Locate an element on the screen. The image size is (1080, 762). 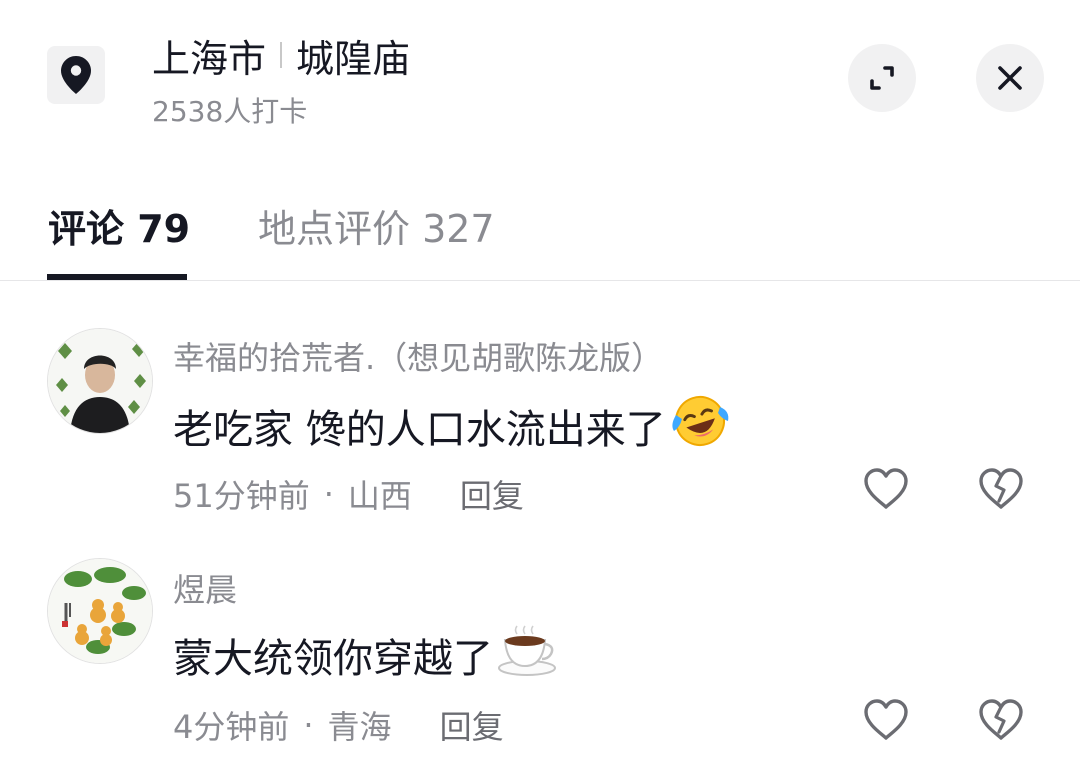
comment-username: 幸福的拾荒者.（想见胡歌陈龙版） is located at coordinates (418, 356).